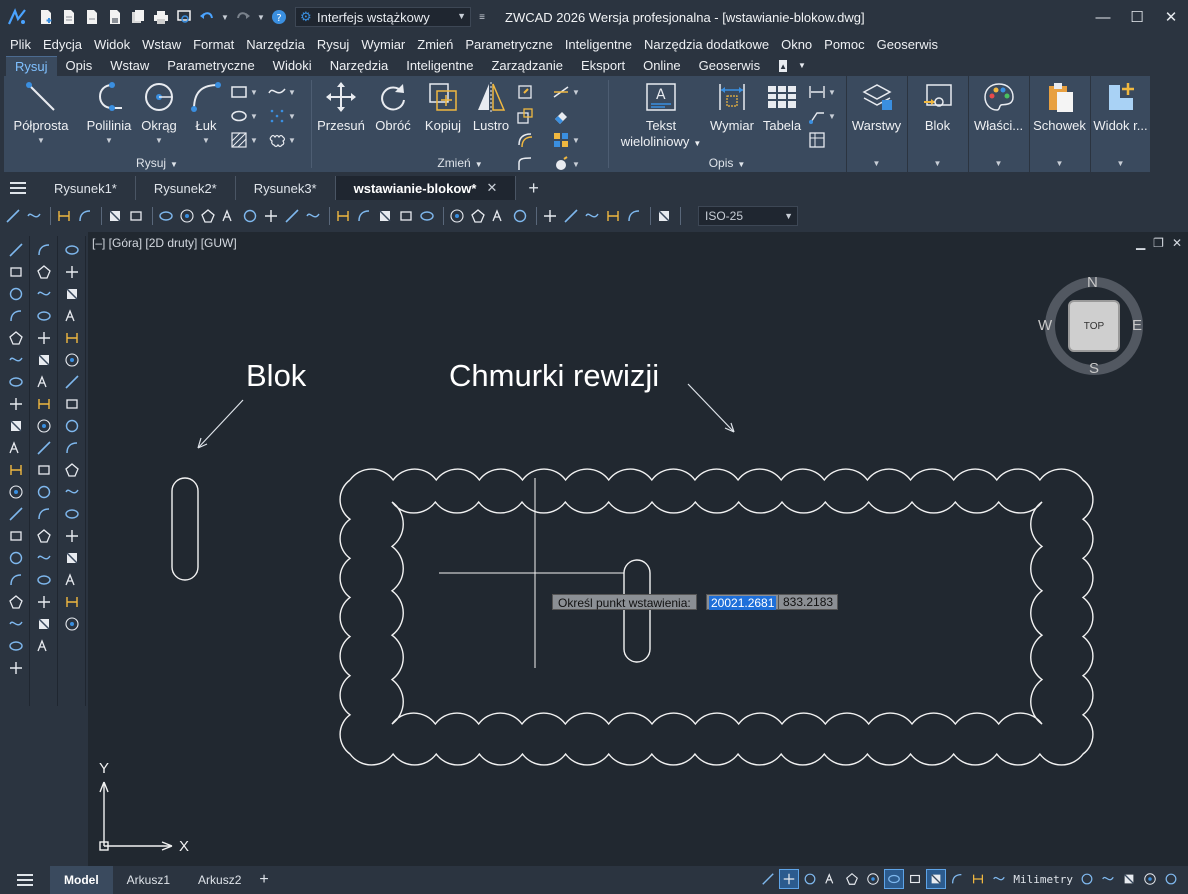 This screenshot has width=1188, height=894. Describe the element at coordinates (246, 116) in the screenshot. I see `ellipse-tool: ▼` at that location.